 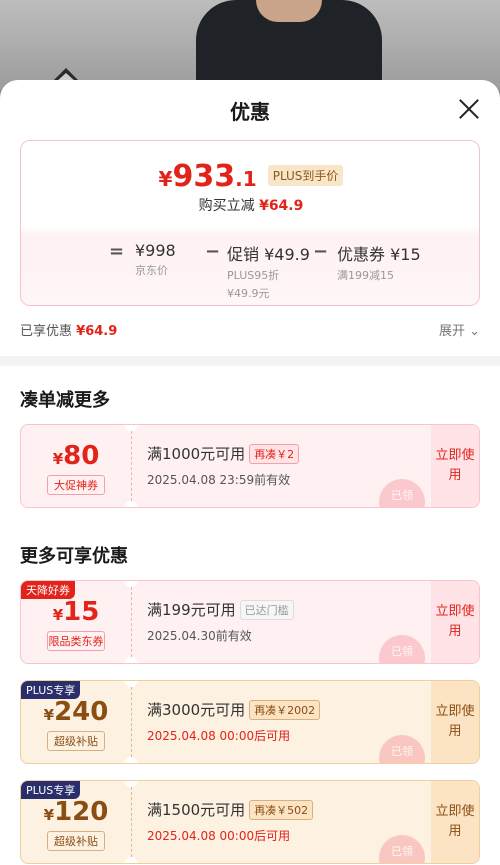 What do you see at coordinates (117, 251) in the screenshot?
I see `equals-sign: =` at bounding box center [117, 251].